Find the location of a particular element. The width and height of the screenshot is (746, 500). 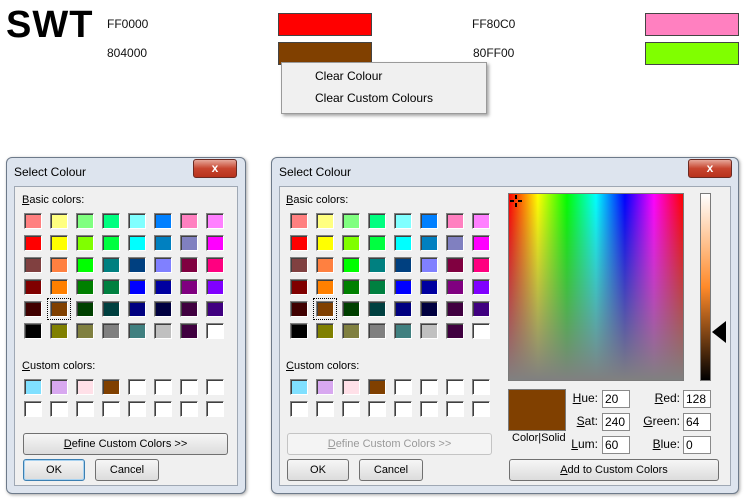

lum-field: 60 is located at coordinates (616, 445).